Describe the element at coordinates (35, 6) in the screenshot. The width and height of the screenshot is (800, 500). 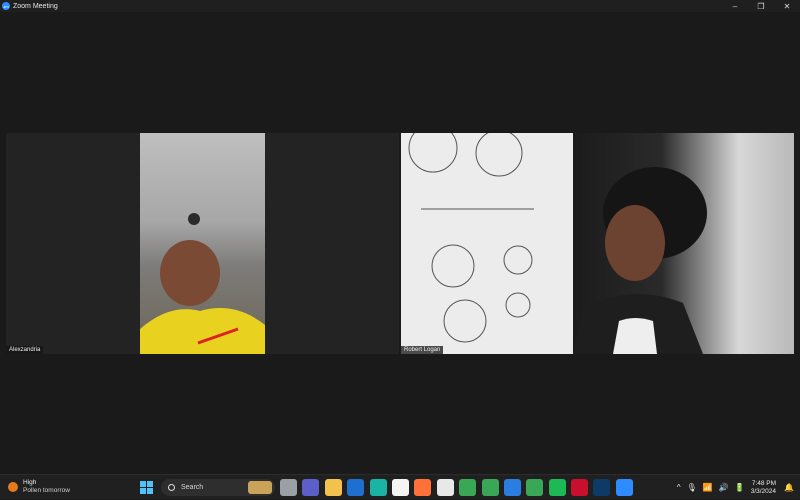
I see `window-title: Zoom Meeting` at that location.